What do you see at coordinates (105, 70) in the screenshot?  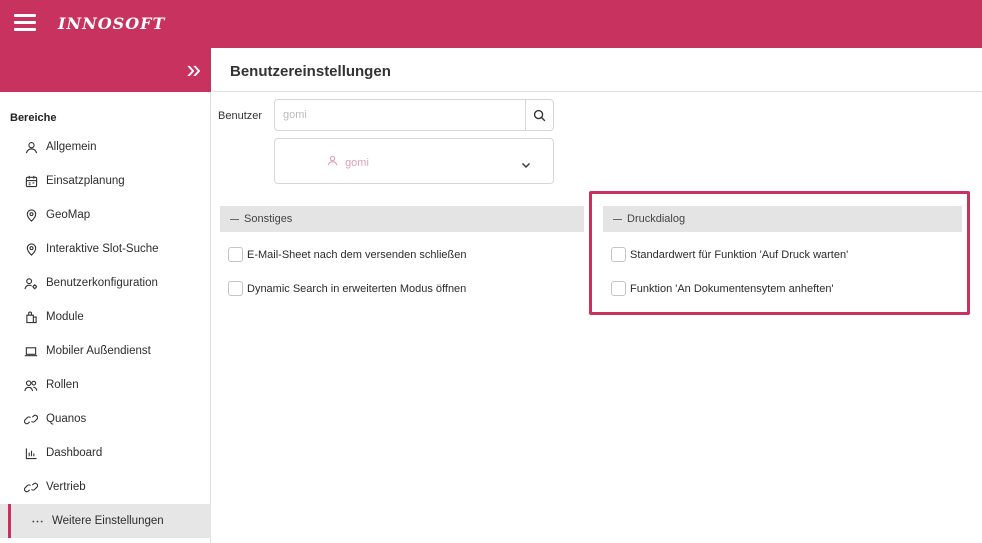 I see `sidebar-collapse-bar: »` at bounding box center [105, 70].